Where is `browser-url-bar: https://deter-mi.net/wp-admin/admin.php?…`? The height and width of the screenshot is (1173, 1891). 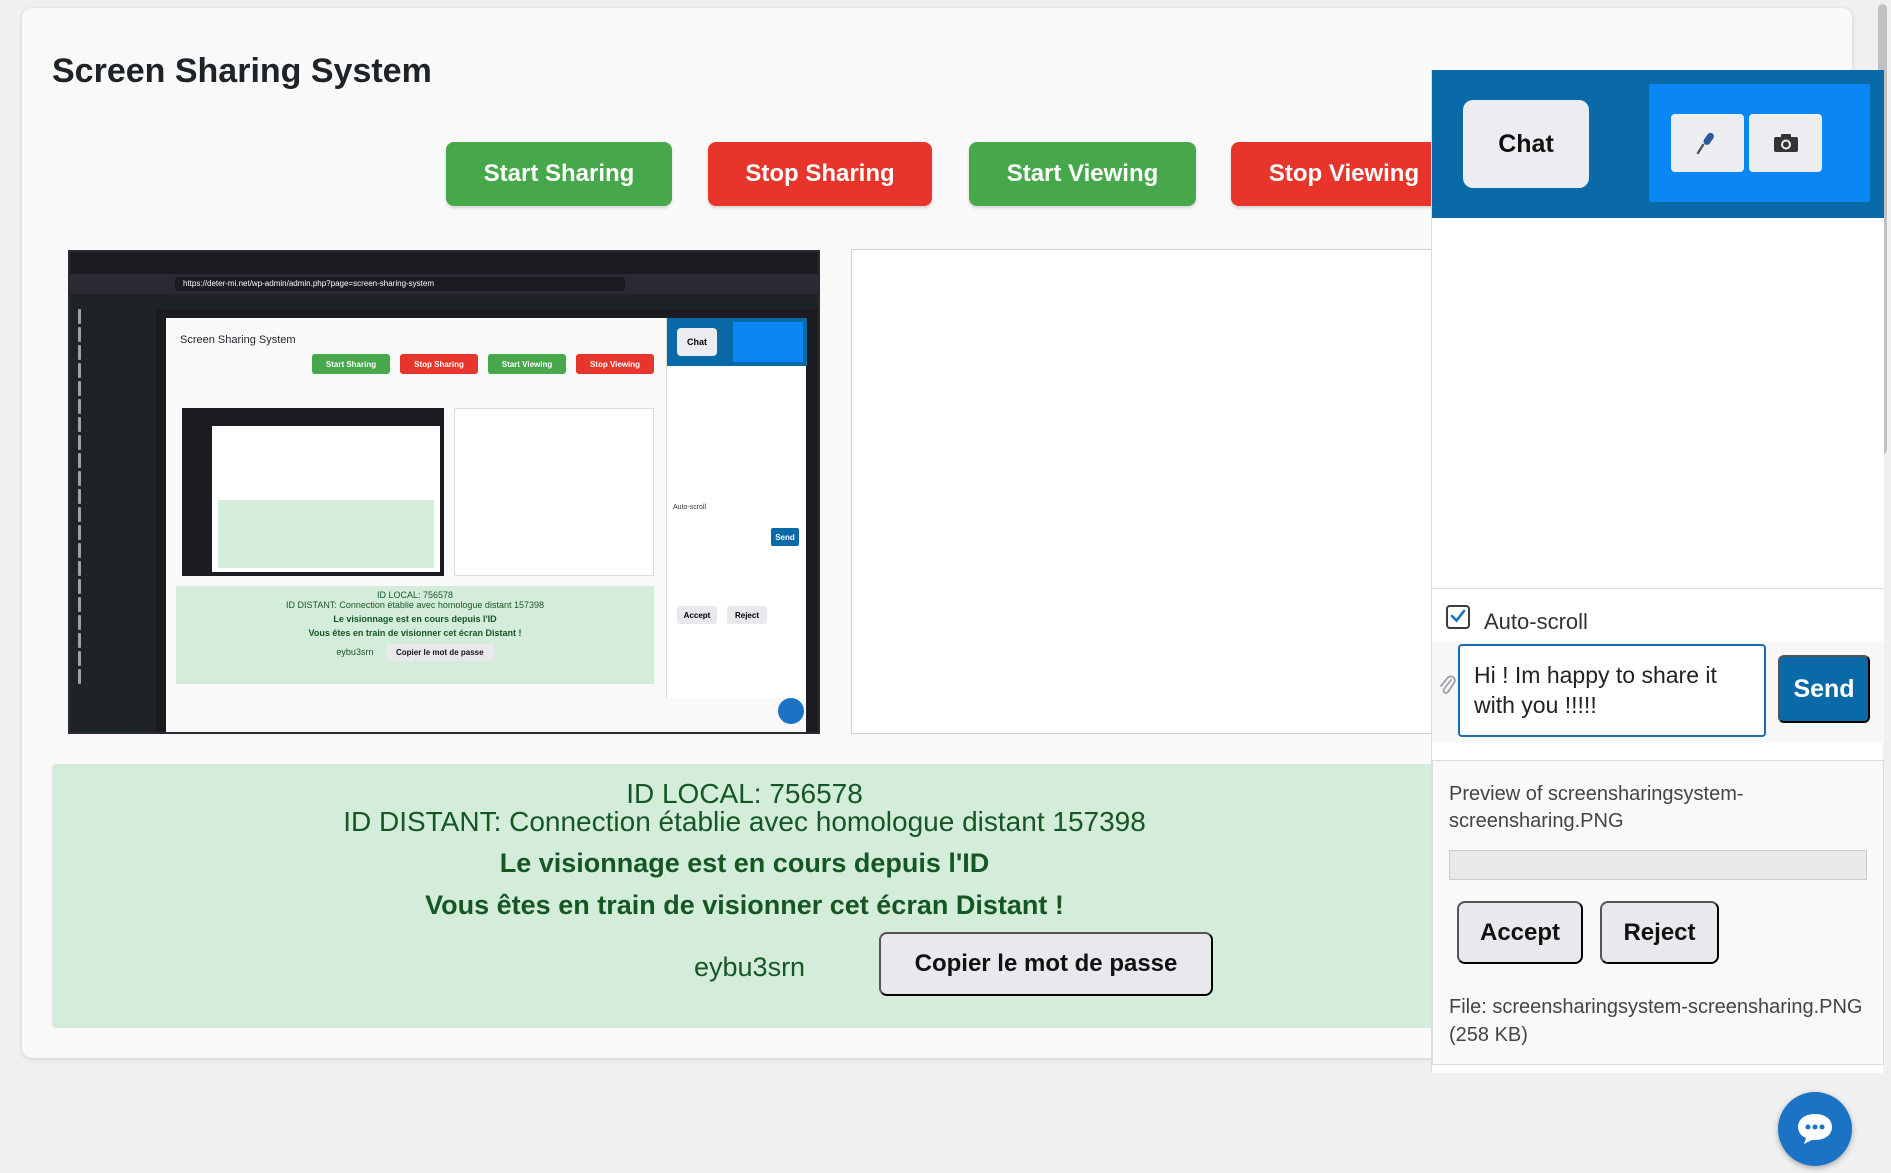 browser-url-bar: https://deter-mi.net/wp-admin/admin.php?… is located at coordinates (444, 284).